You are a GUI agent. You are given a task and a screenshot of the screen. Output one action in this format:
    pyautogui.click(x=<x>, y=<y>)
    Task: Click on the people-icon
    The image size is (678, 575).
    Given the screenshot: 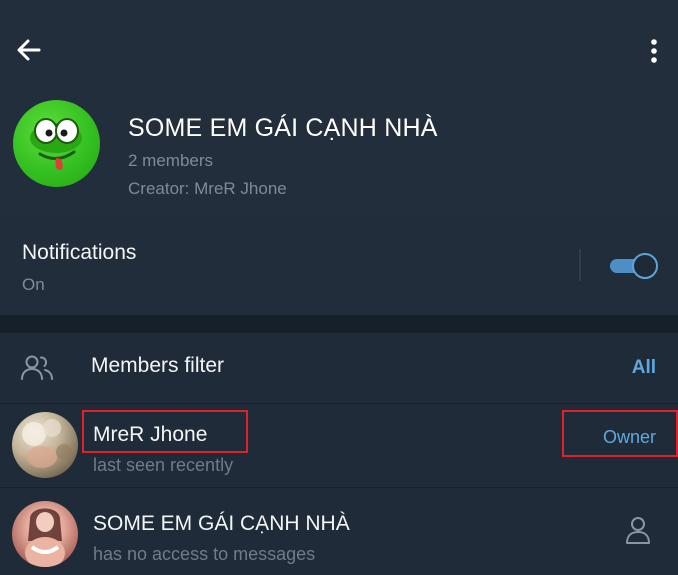 What is the action you would take?
    pyautogui.click(x=37, y=367)
    